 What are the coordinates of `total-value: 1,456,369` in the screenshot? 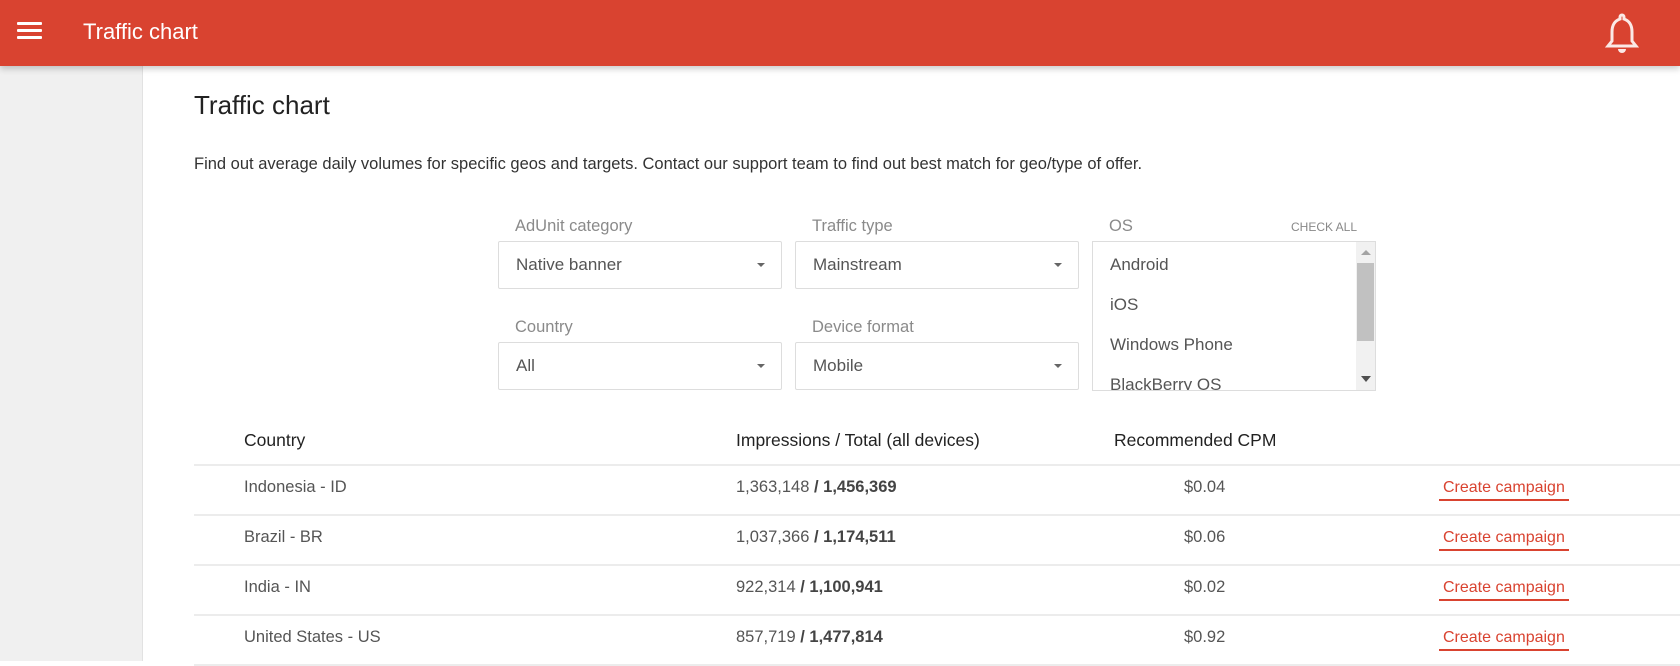 It's located at (860, 487).